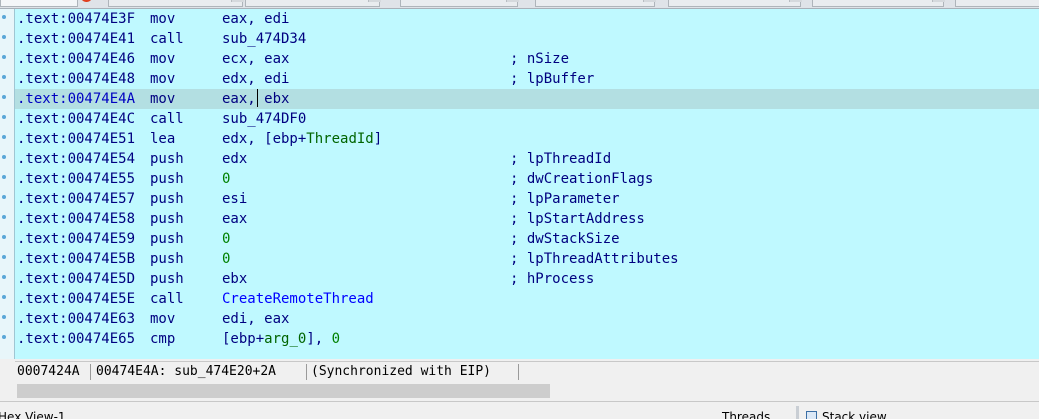 The width and height of the screenshot is (1039, 419). Describe the element at coordinates (378, 139) in the screenshot. I see `operand-text: ]` at that location.